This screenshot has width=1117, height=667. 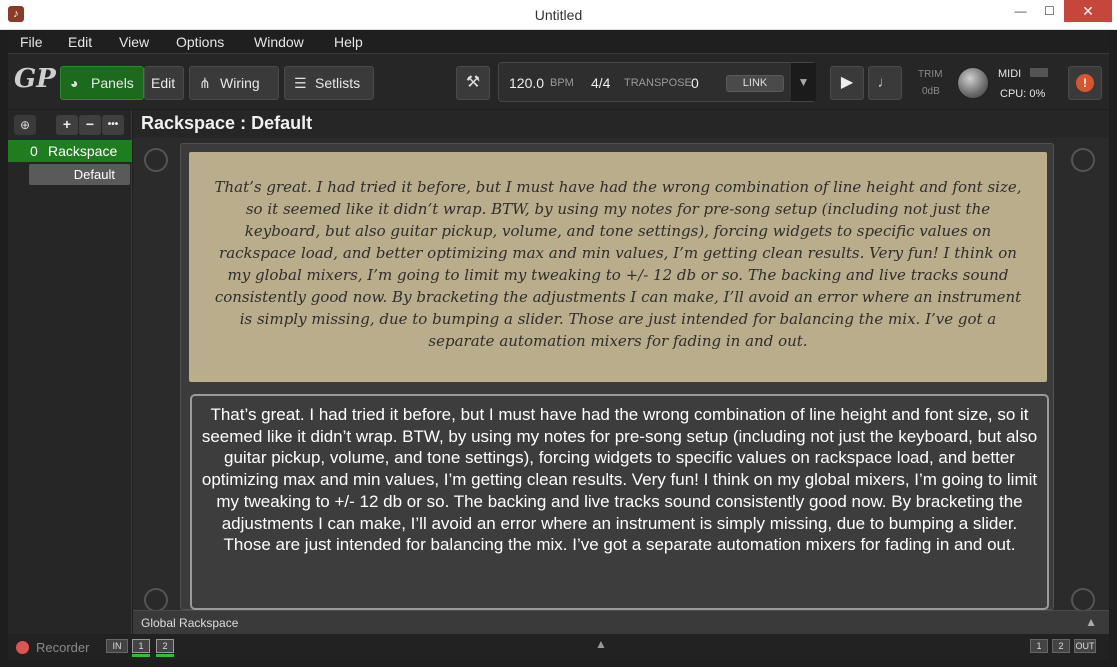 What do you see at coordinates (35, 79) in the screenshot?
I see `app-logo: GP` at bounding box center [35, 79].